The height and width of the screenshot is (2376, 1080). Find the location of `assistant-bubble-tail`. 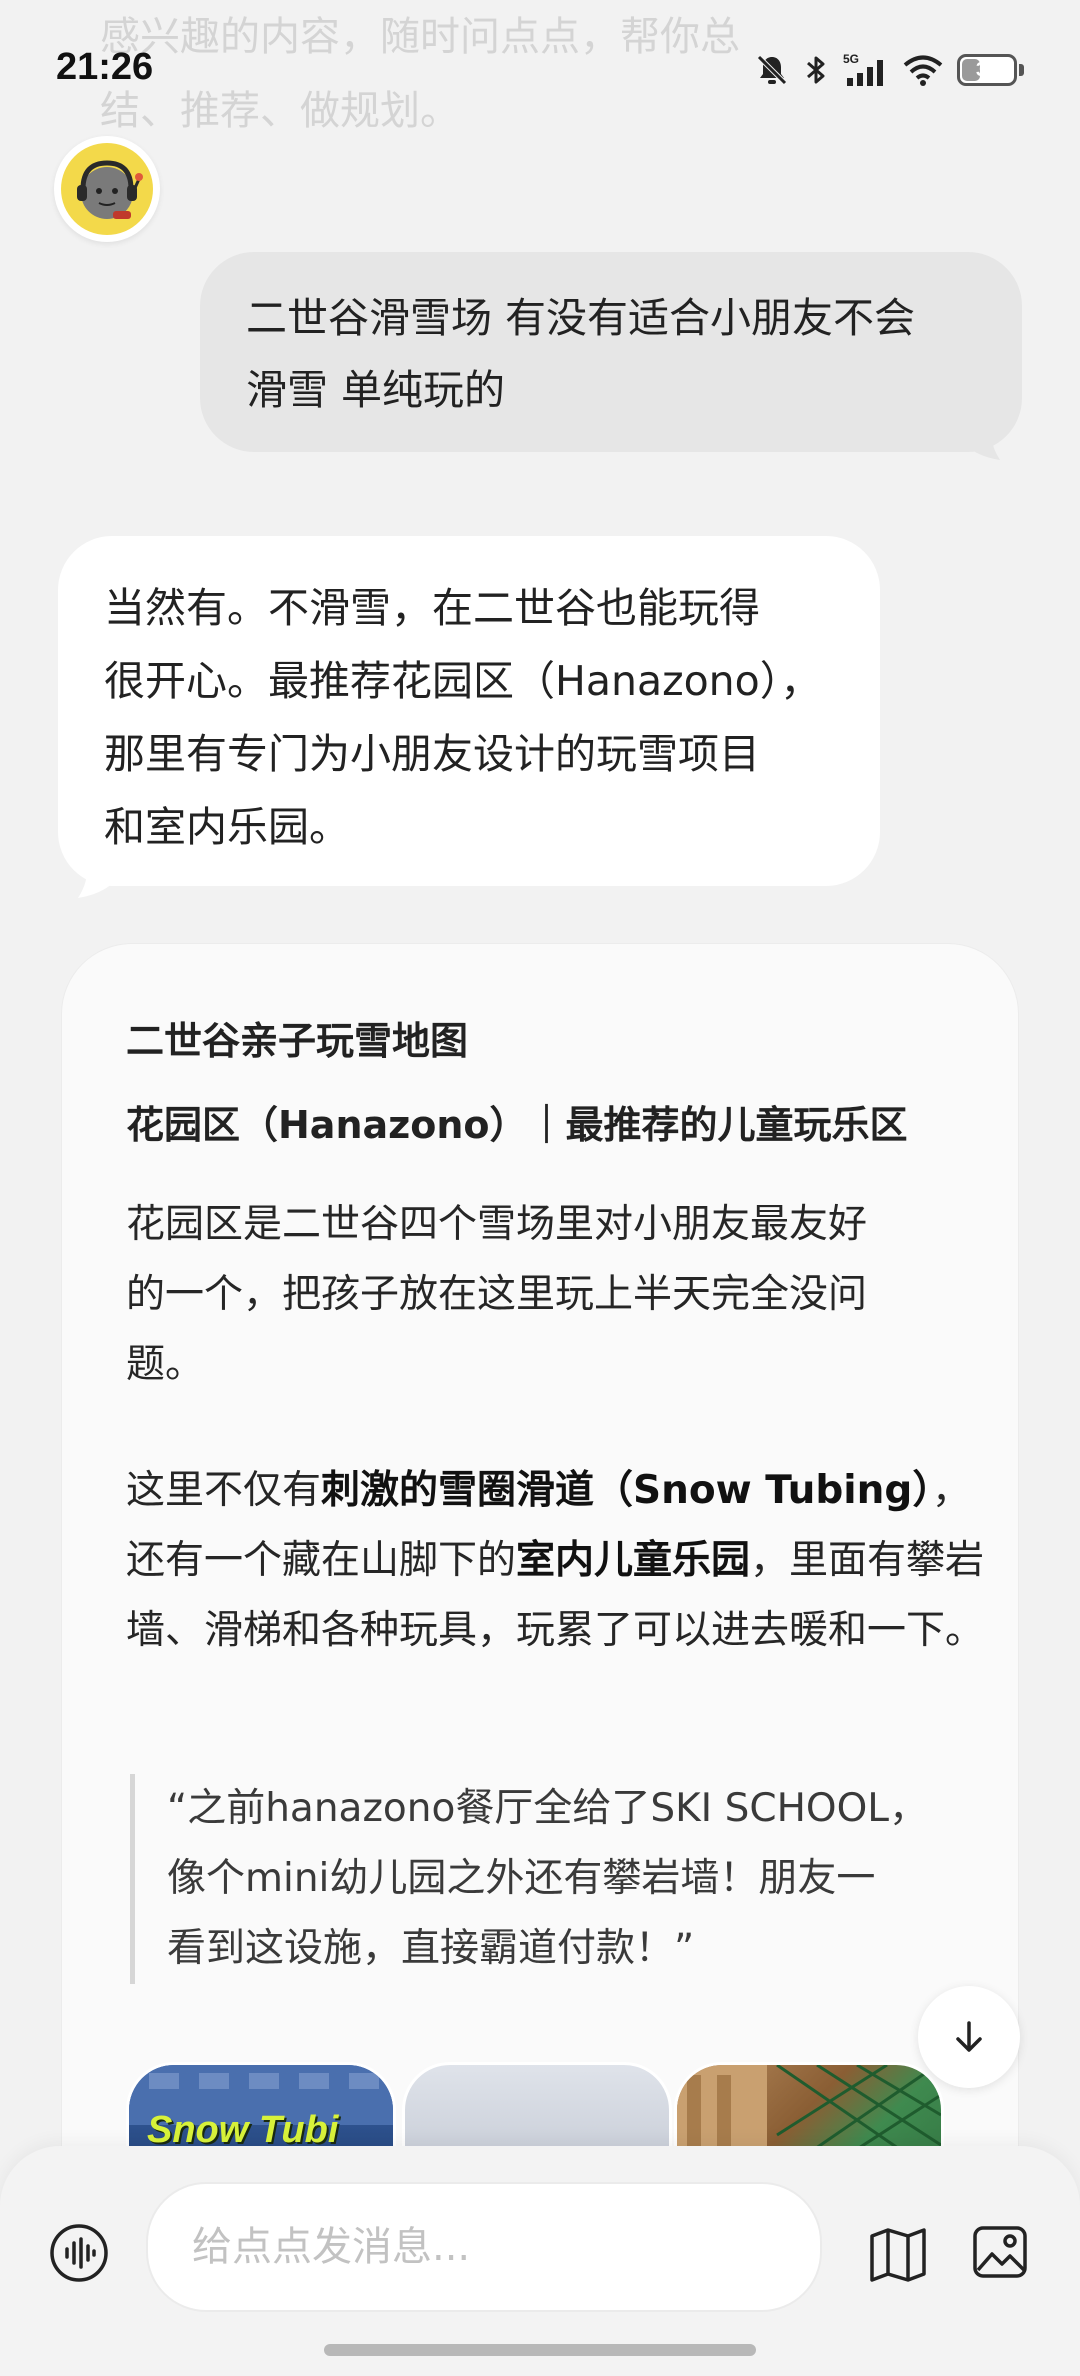

assistant-bubble-tail is located at coordinates (98, 878).